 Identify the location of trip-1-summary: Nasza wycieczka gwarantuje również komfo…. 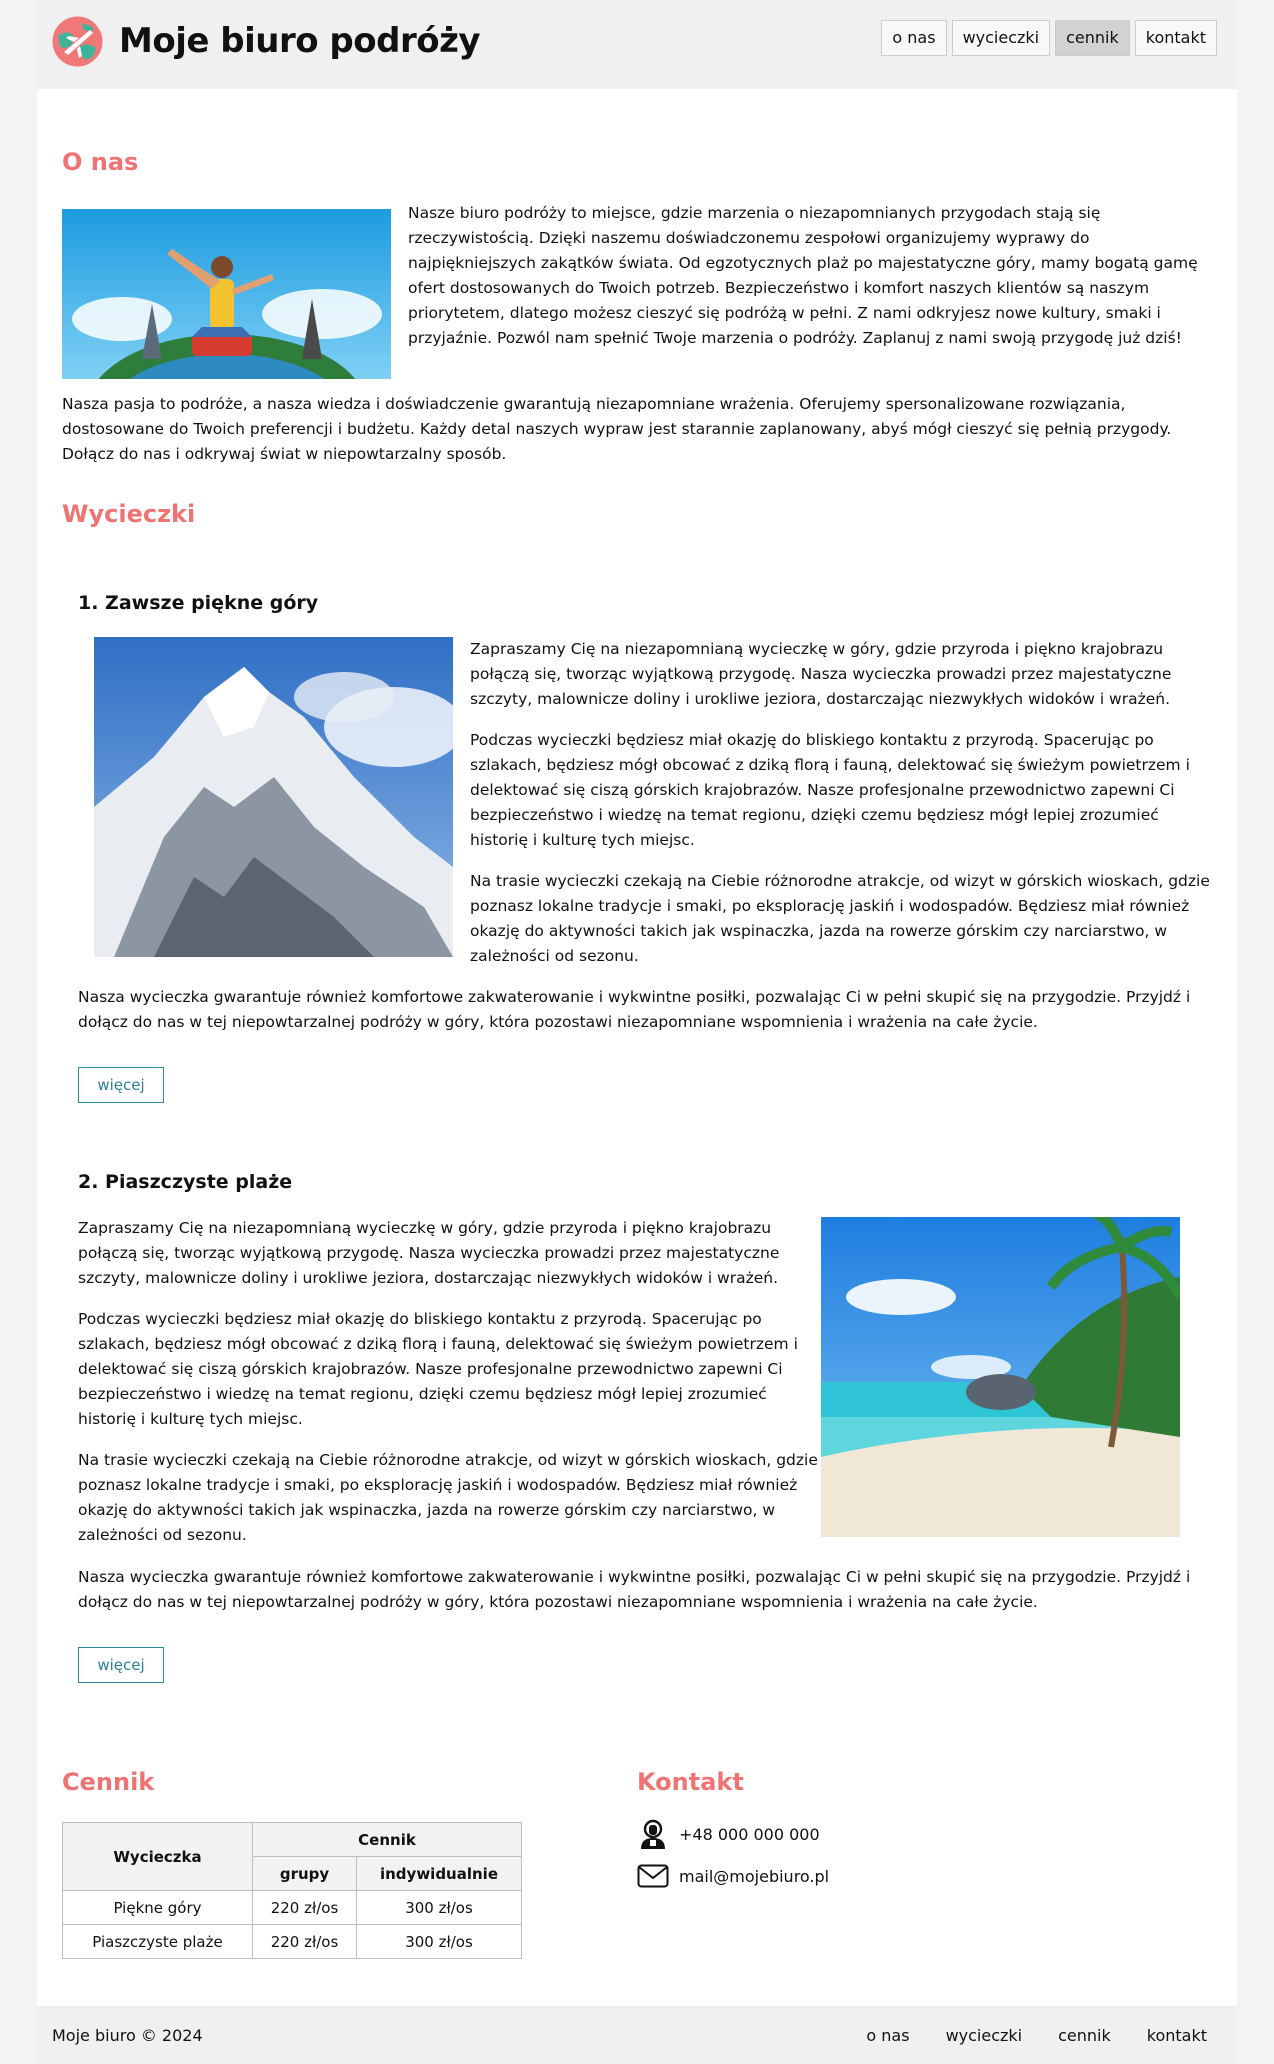
(650, 1010).